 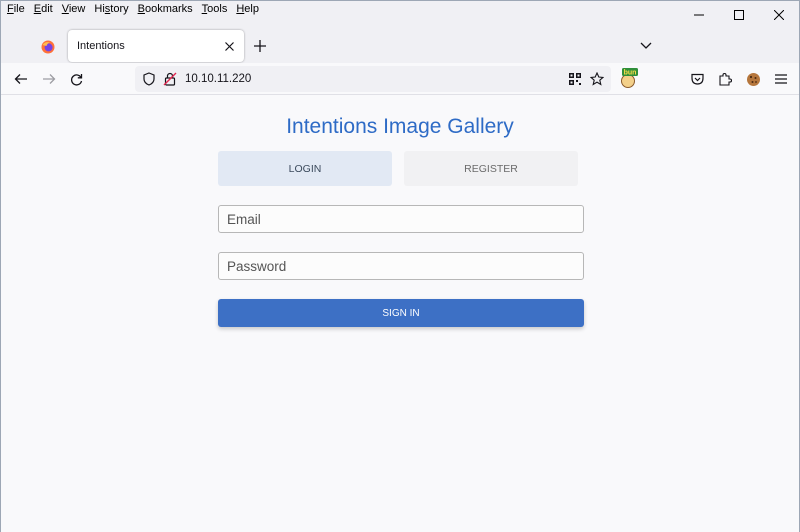 I want to click on menu-edit: Edit, so click(x=43, y=9).